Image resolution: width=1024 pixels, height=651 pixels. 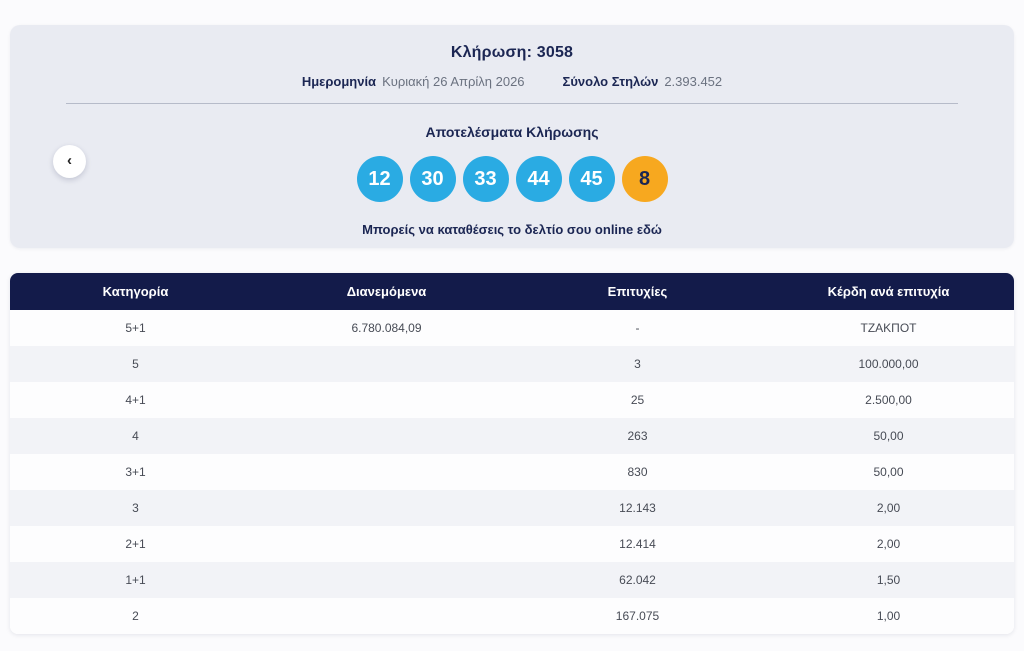 I want to click on cell-winners: 25, so click(x=637, y=400).